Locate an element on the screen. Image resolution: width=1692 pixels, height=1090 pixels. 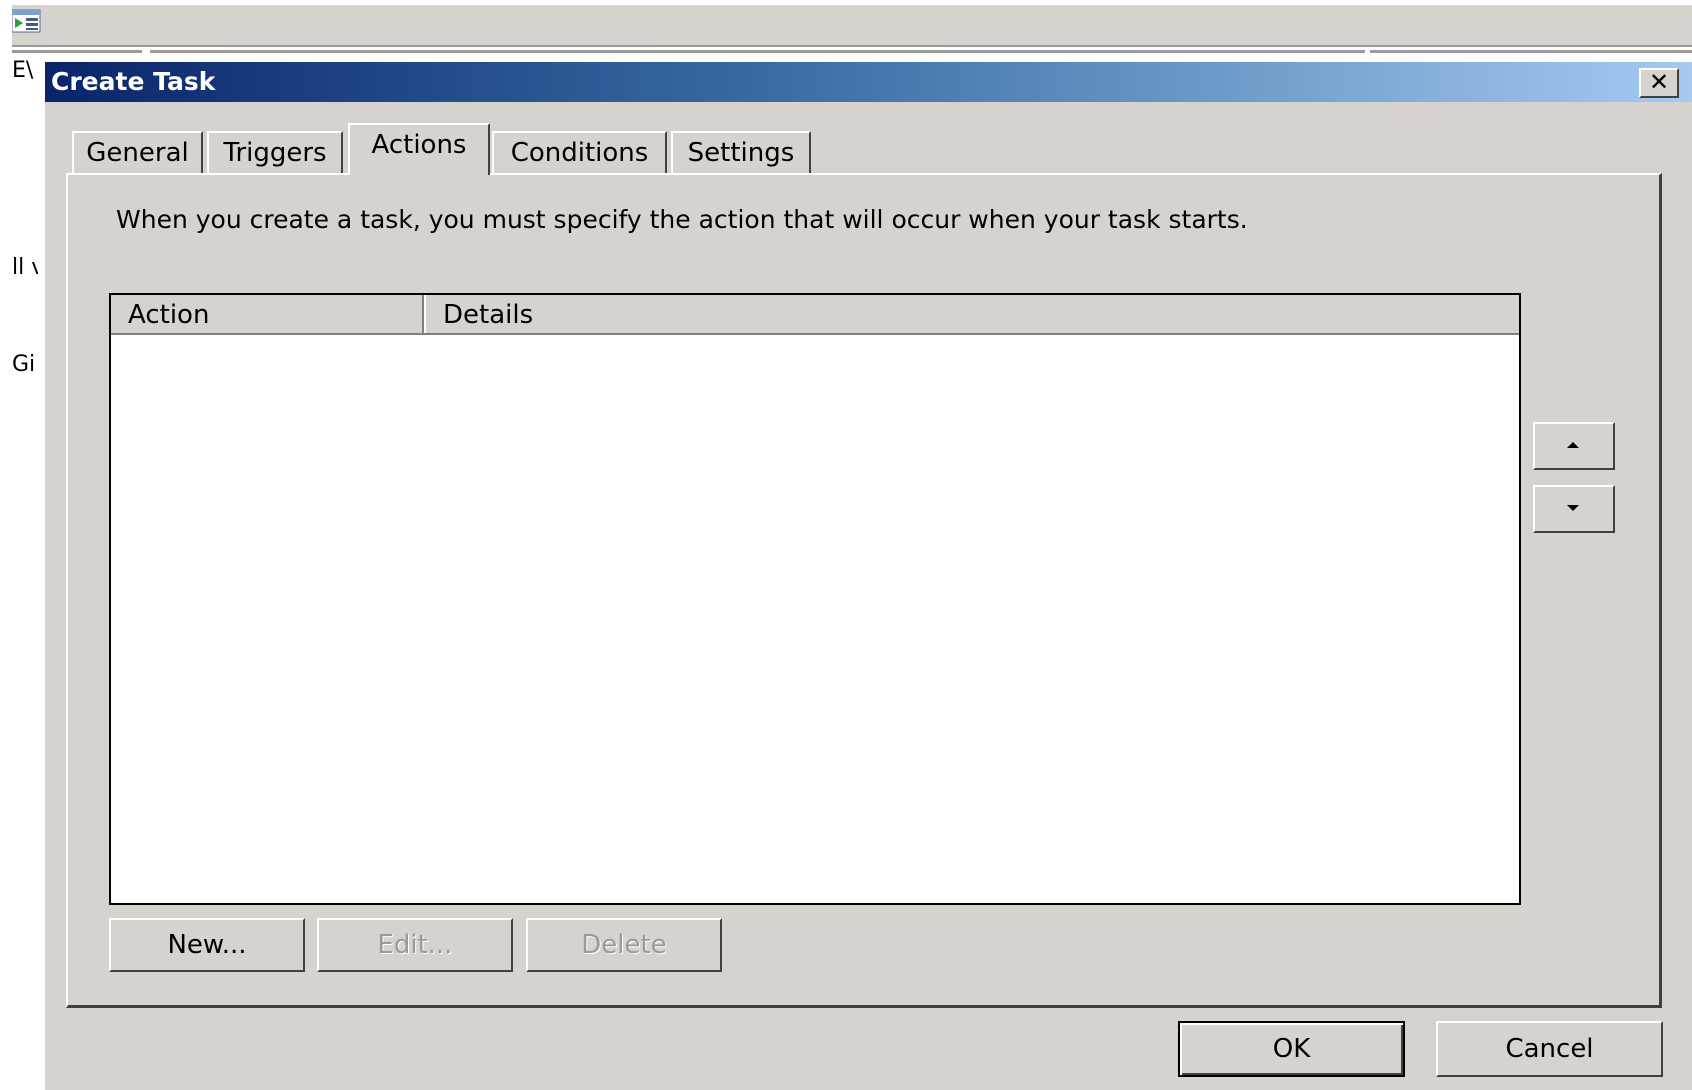
column-header-details: Details is located at coordinates (971, 314).